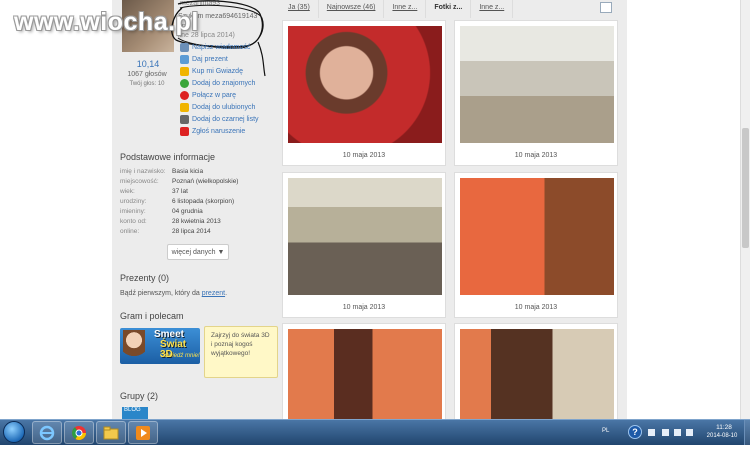  Describe the element at coordinates (191, 231) in the screenshot. I see `info-value: 28 lipca 2014` at that location.